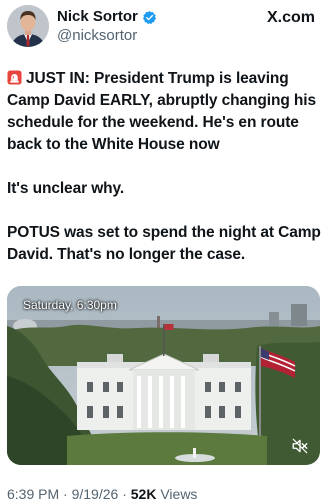  I want to click on author-name: Nick Sortor, so click(107, 17).